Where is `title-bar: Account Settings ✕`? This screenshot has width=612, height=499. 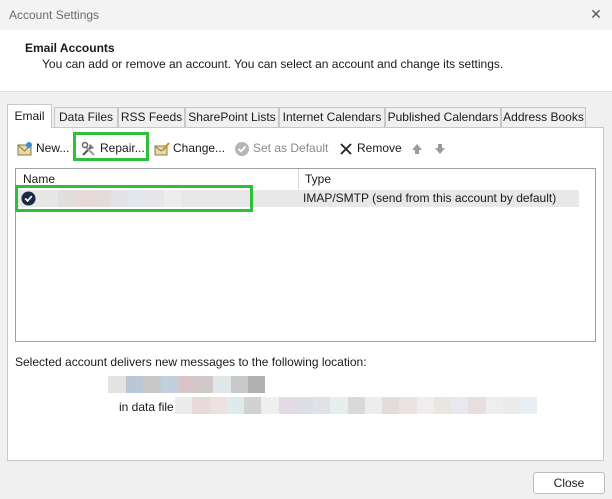
title-bar: Account Settings ✕ is located at coordinates (306, 15).